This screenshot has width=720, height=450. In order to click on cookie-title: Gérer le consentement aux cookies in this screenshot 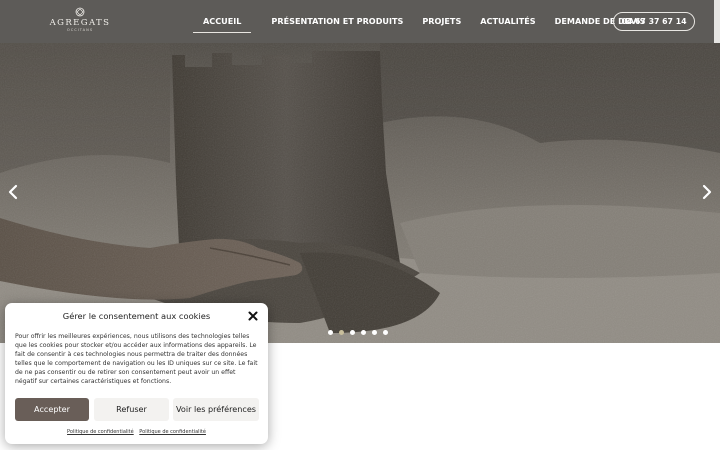, I will do `click(136, 316)`.